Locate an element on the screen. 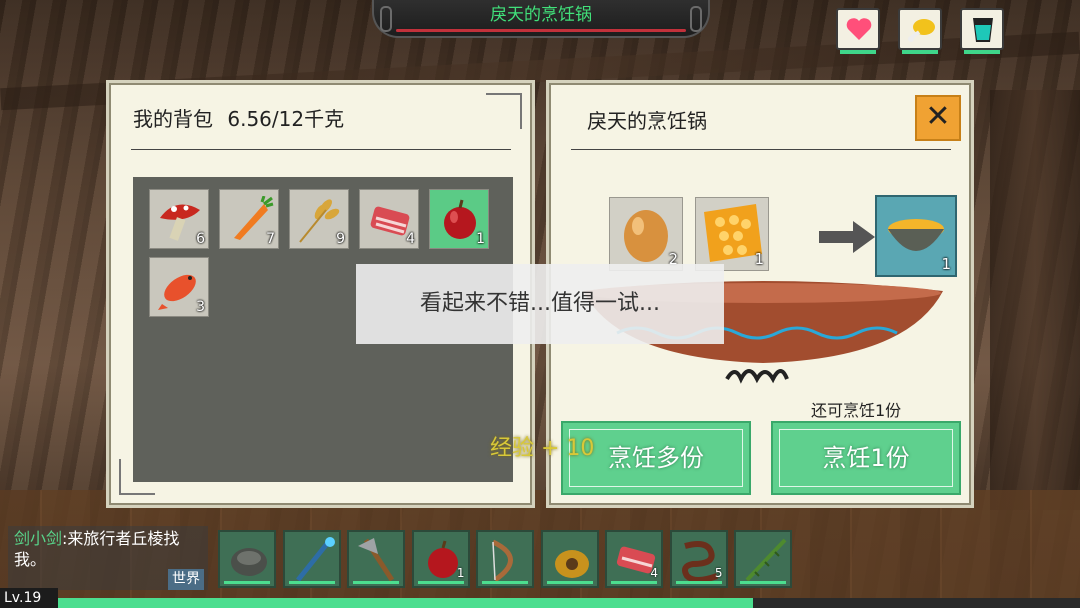 The image size is (1080, 608). thirst-stat is located at coordinates (982, 31).